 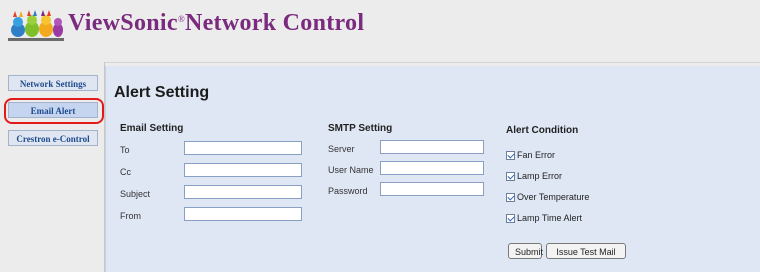 What do you see at coordinates (351, 170) in the screenshot?
I see `user-name-label: User Name` at bounding box center [351, 170].